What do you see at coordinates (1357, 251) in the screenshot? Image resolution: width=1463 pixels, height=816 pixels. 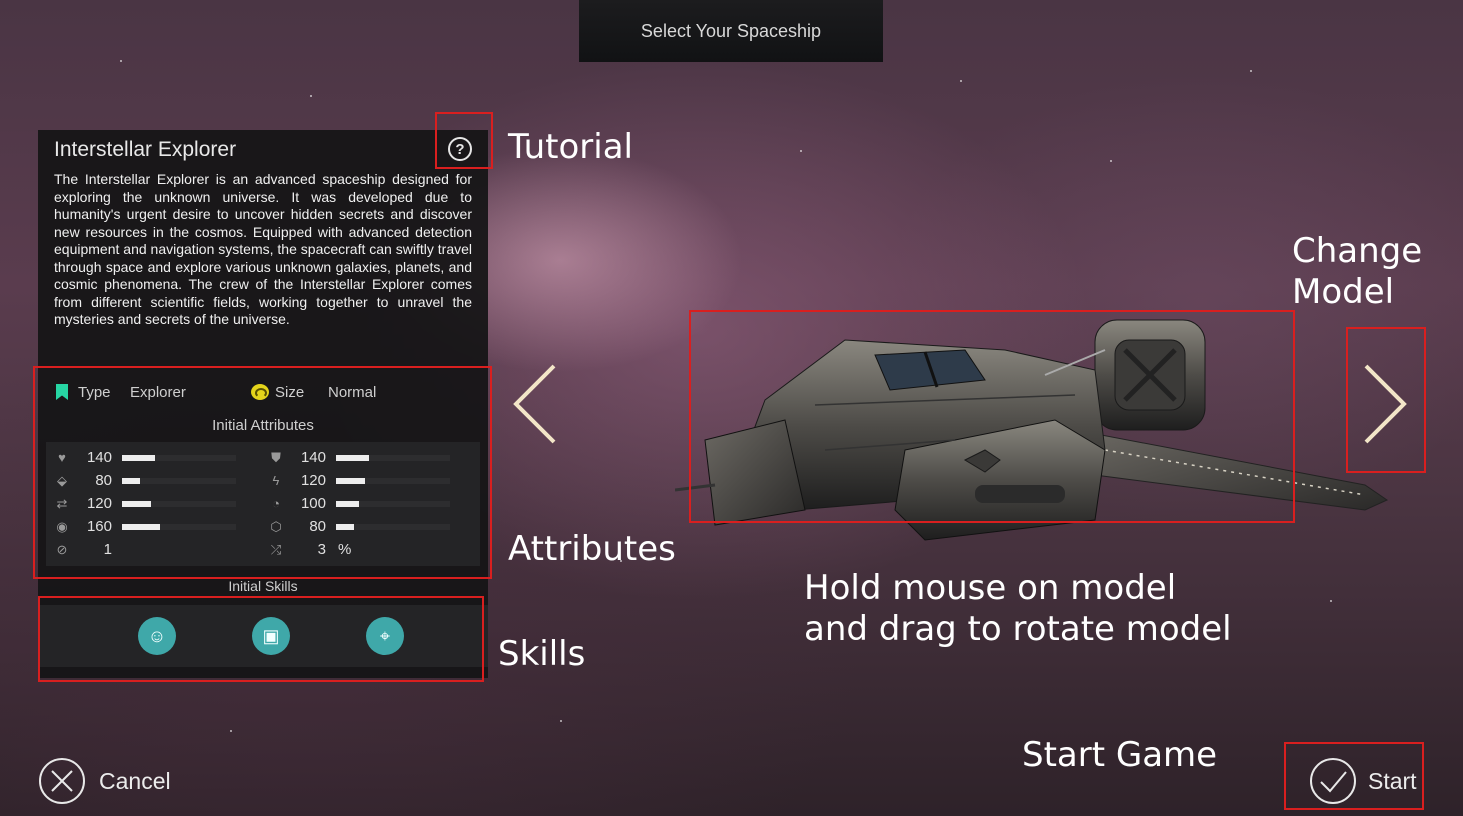 I see `annotation-change-model-line1: Change` at bounding box center [1357, 251].